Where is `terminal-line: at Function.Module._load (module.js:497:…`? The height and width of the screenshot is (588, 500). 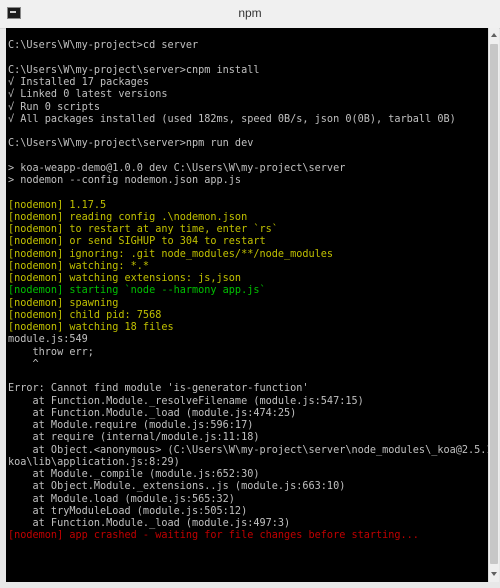 terminal-line: at Function.Module._load (module.js:497:… is located at coordinates (149, 523).